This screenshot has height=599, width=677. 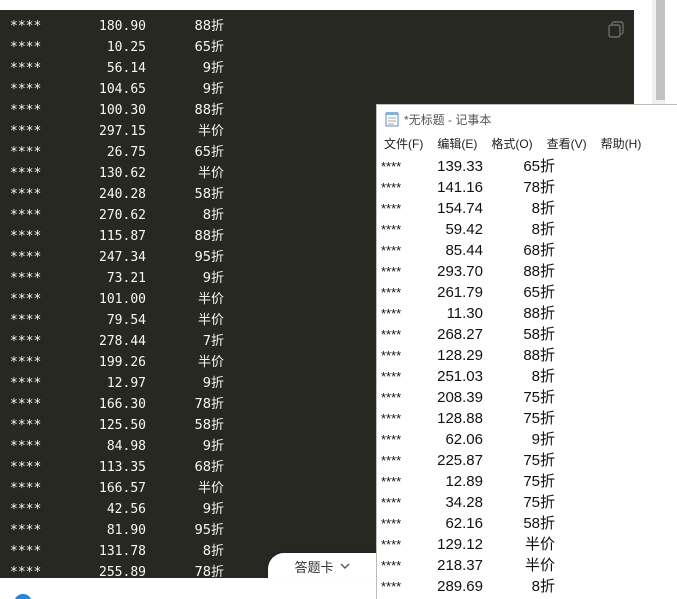 What do you see at coordinates (122, 299) in the screenshot?
I see `console-price: 101.00` at bounding box center [122, 299].